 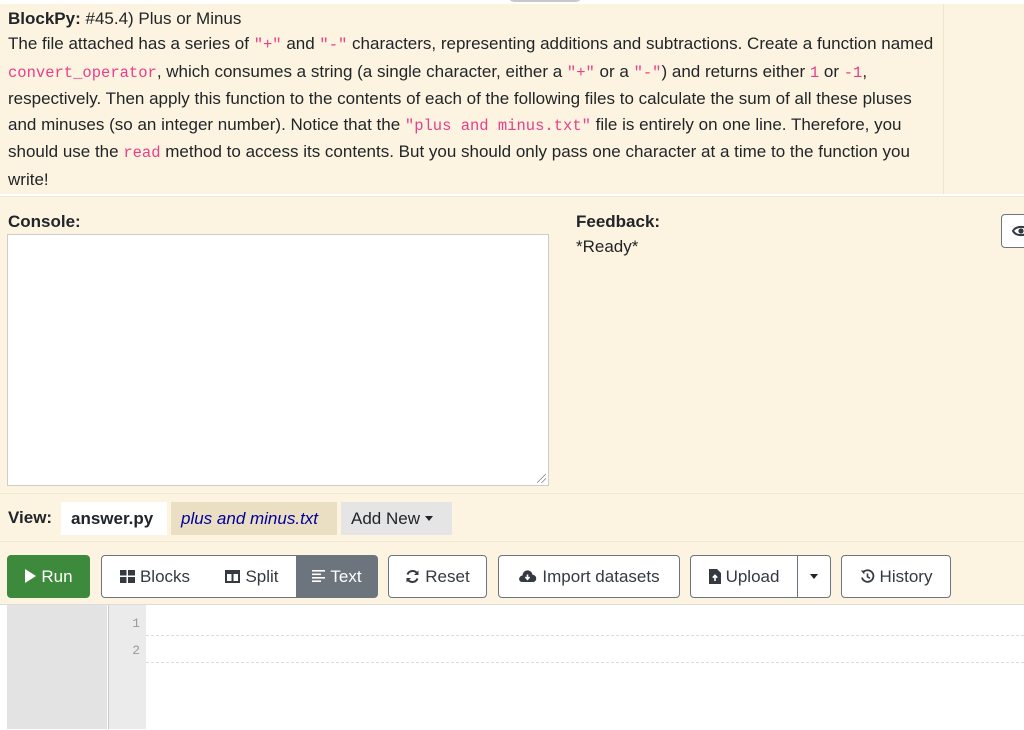 What do you see at coordinates (1018, 231) in the screenshot?
I see `eye-icon` at bounding box center [1018, 231].